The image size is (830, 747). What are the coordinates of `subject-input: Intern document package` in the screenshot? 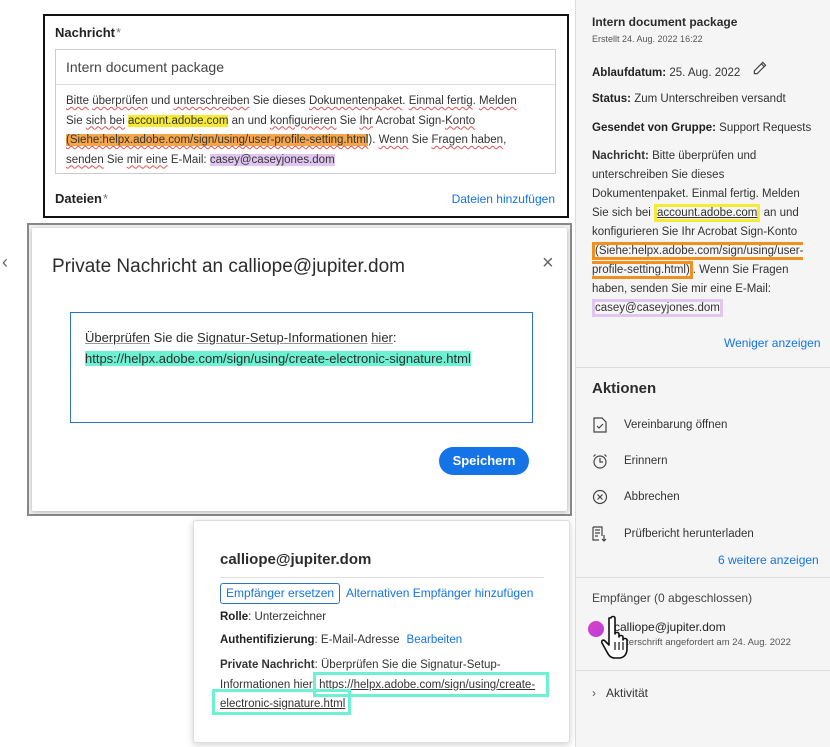 It's located at (305, 67).